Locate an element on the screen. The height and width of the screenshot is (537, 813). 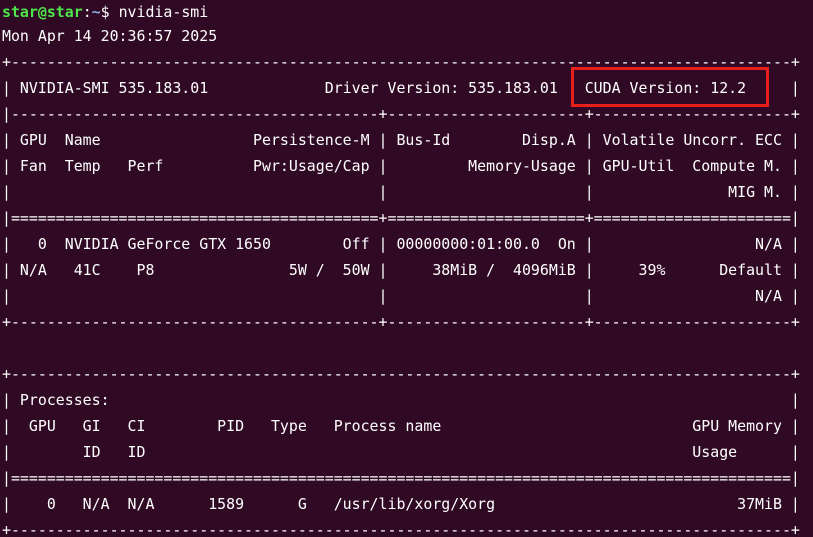
cuda-version-highlight is located at coordinates (670, 87).